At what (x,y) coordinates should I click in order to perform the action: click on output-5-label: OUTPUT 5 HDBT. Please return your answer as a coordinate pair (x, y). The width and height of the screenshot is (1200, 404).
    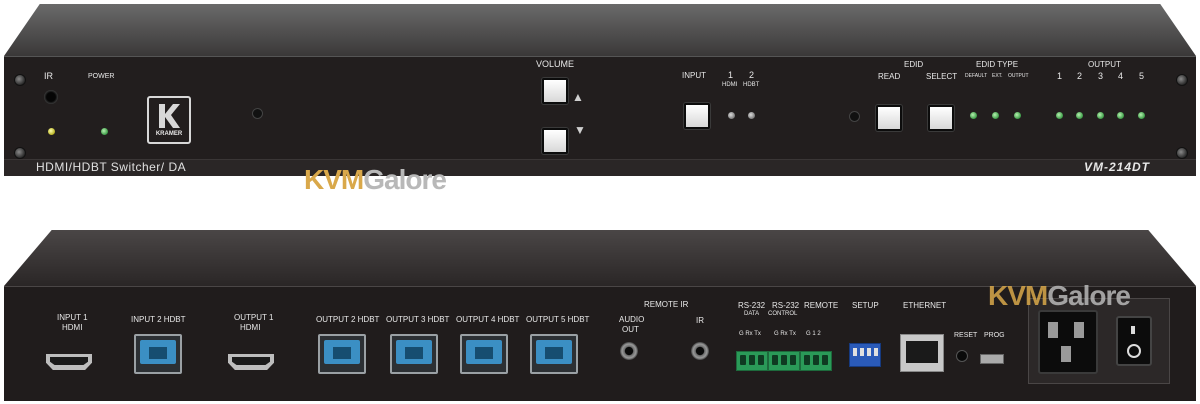
    Looking at the image, I should click on (558, 319).